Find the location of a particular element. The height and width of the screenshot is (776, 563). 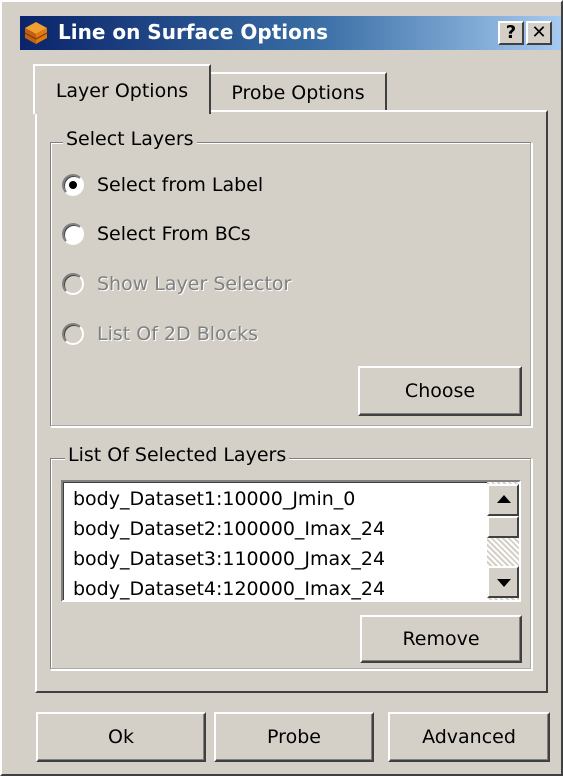

scroll-up-button is located at coordinates (503, 500).